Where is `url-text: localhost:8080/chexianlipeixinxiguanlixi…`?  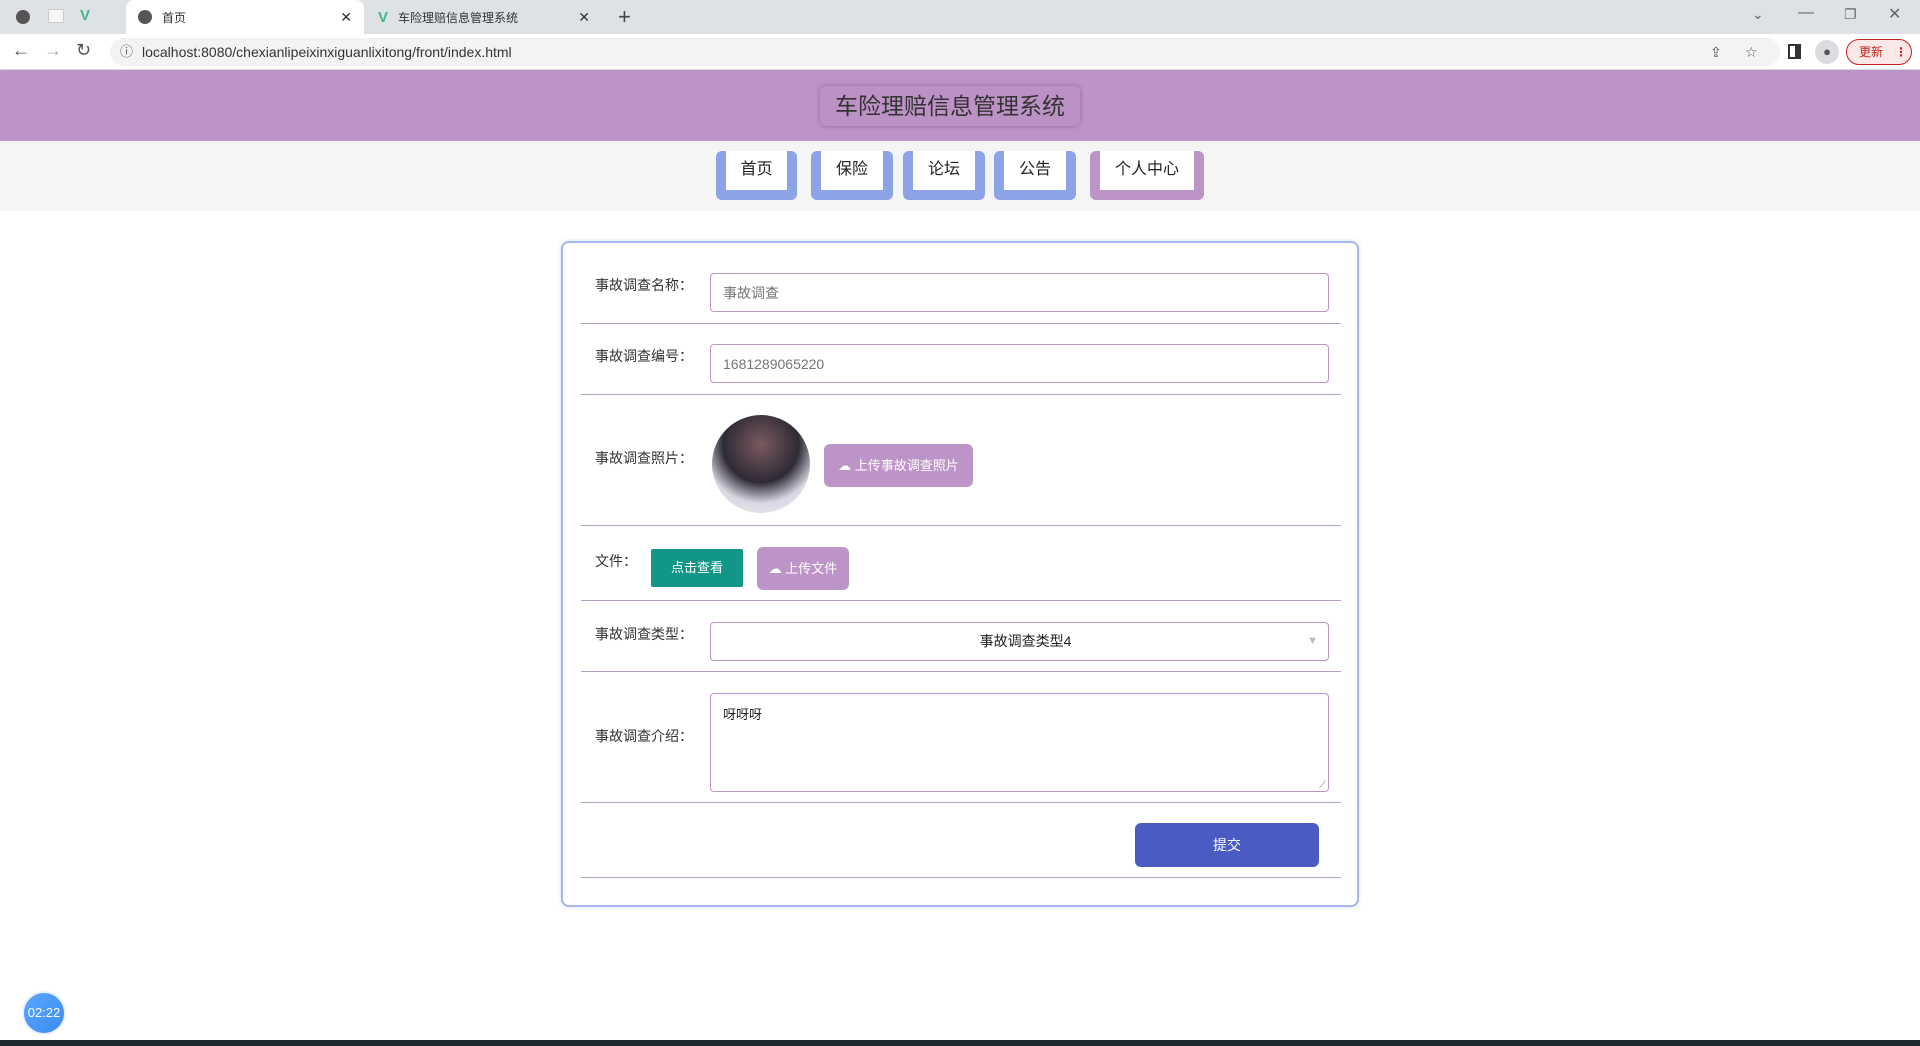 url-text: localhost:8080/chexianlipeixinxiguanlixi… is located at coordinates (327, 52).